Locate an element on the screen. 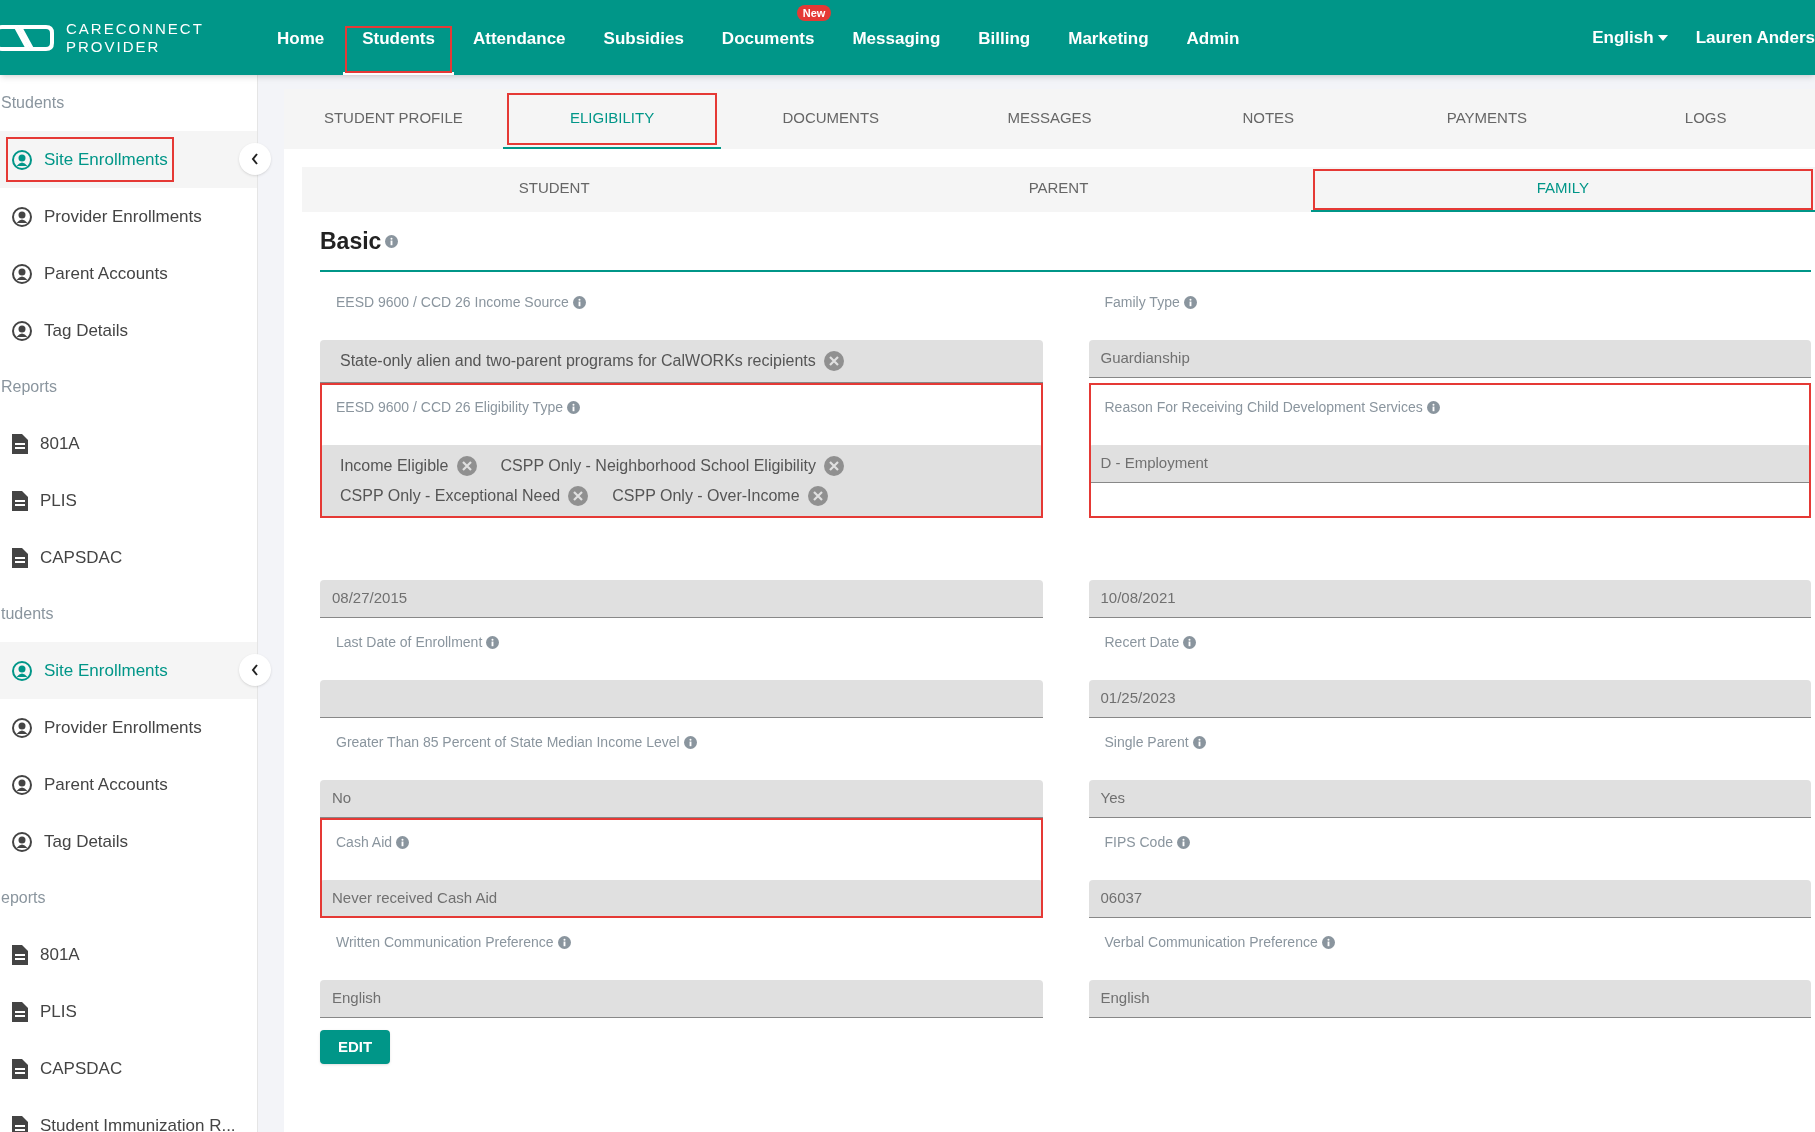 This screenshot has width=1815, height=1132. tab: MESSAGES is located at coordinates (1049, 119).